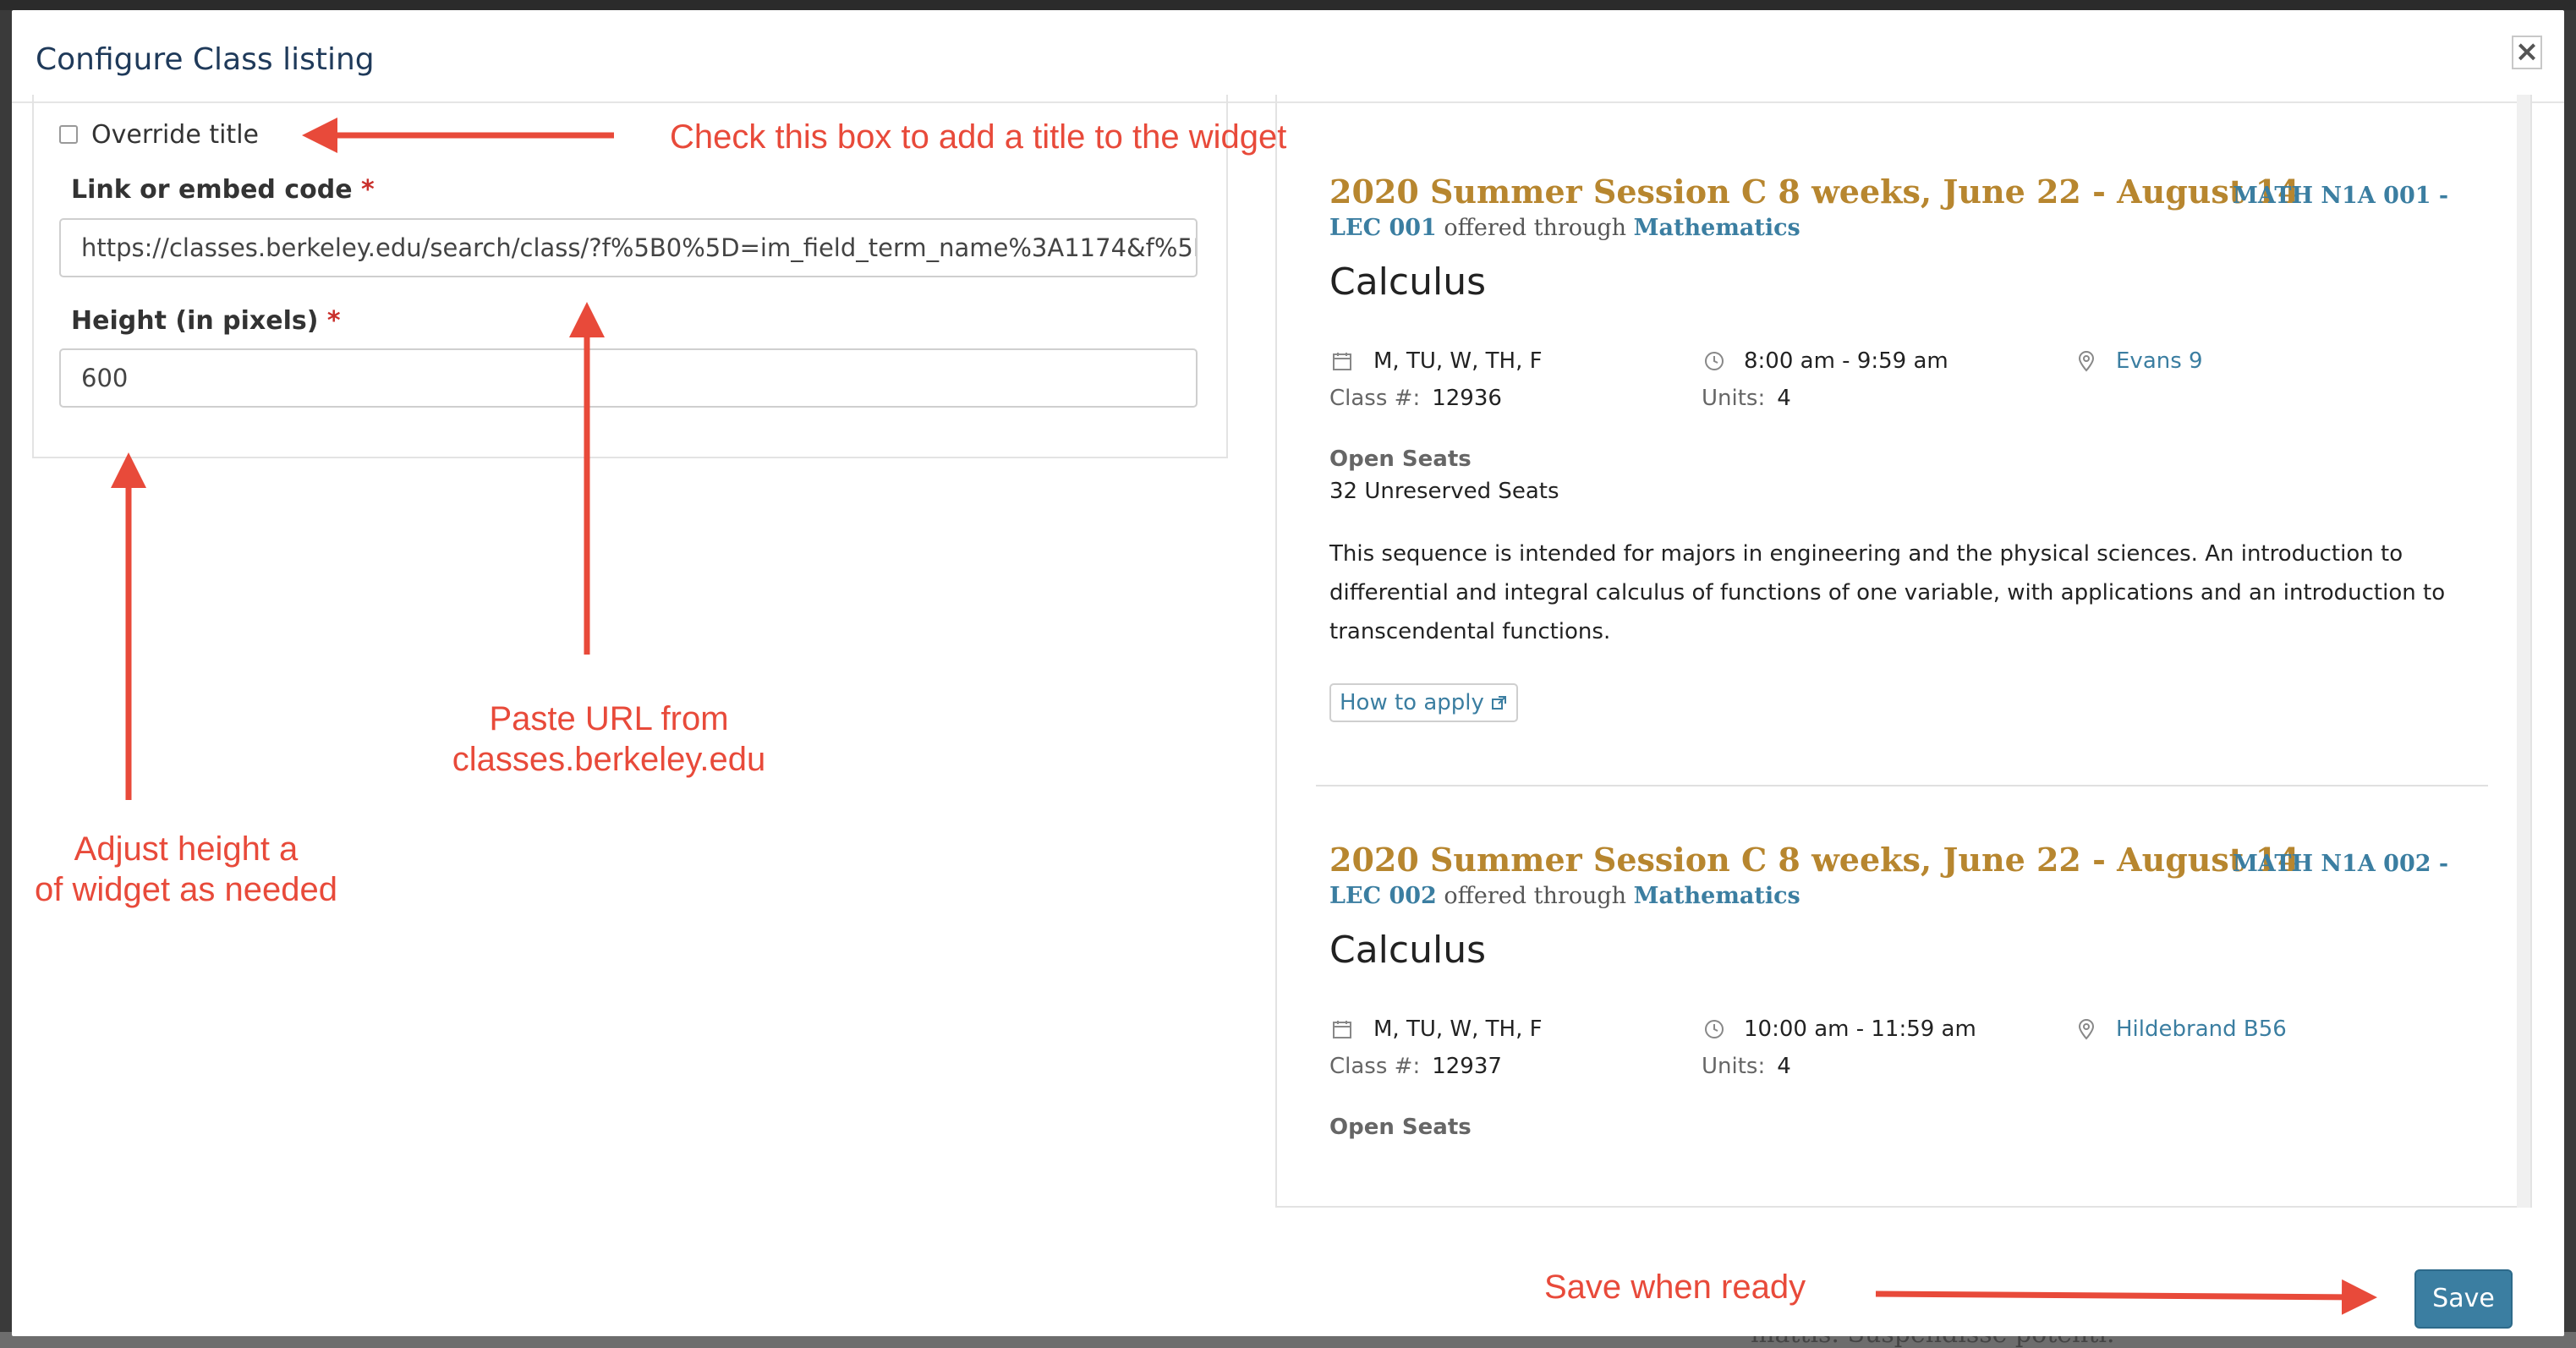  What do you see at coordinates (175, 135) in the screenshot?
I see `override-title-label: Override title` at bounding box center [175, 135].